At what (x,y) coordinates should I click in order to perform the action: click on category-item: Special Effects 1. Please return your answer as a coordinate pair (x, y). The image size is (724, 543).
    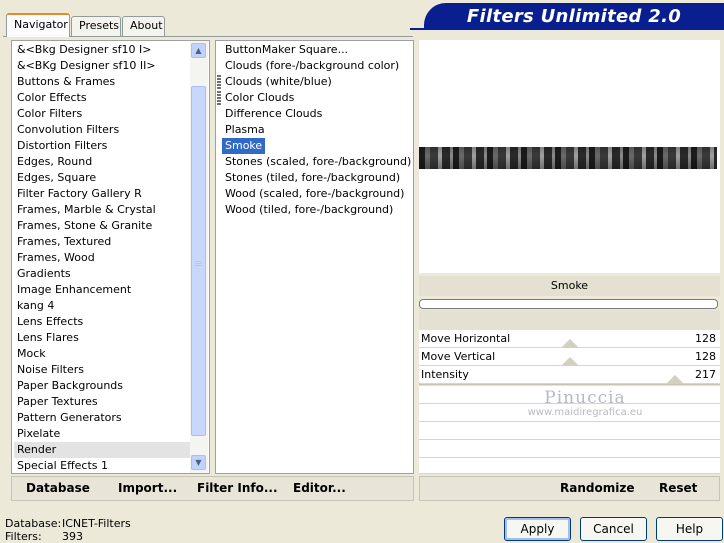
    Looking at the image, I should click on (103, 466).